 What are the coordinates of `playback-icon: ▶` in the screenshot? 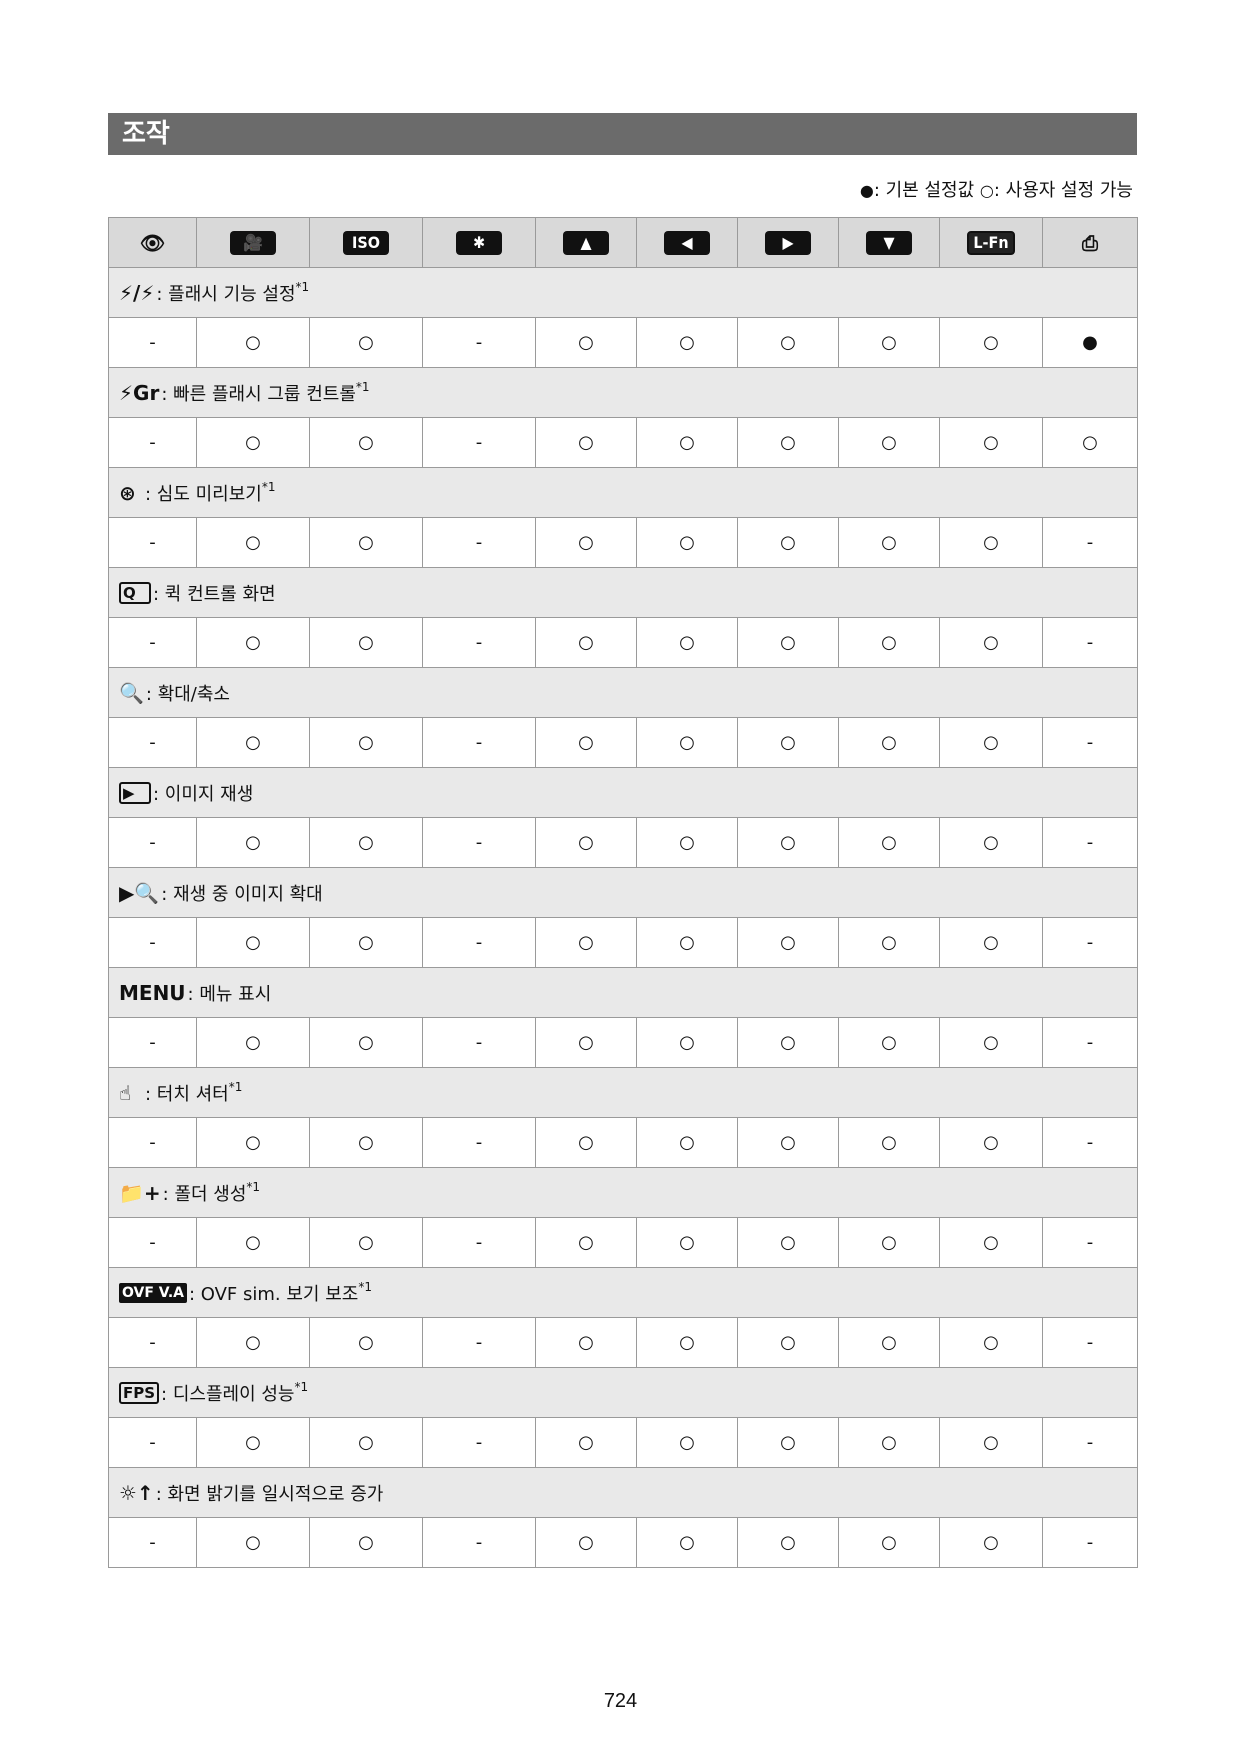 It's located at (135, 792).